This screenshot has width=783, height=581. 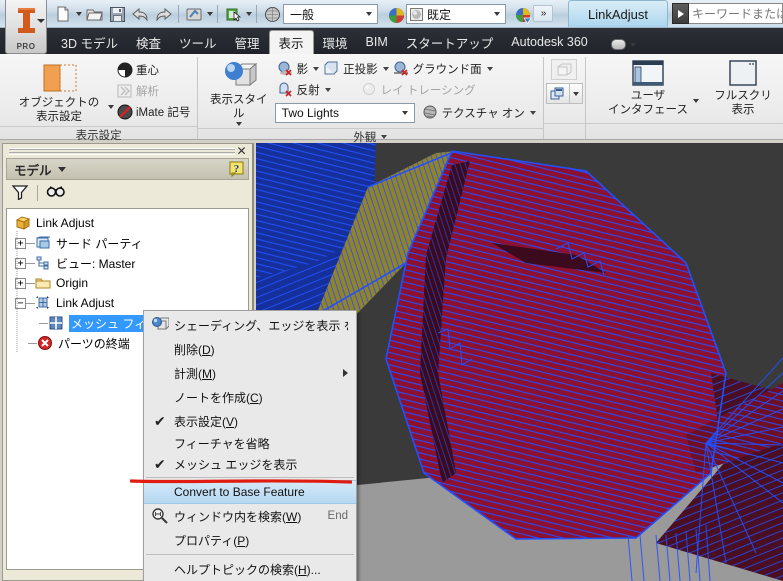 I want to click on new-file-dropdown-icon, so click(x=79, y=14).